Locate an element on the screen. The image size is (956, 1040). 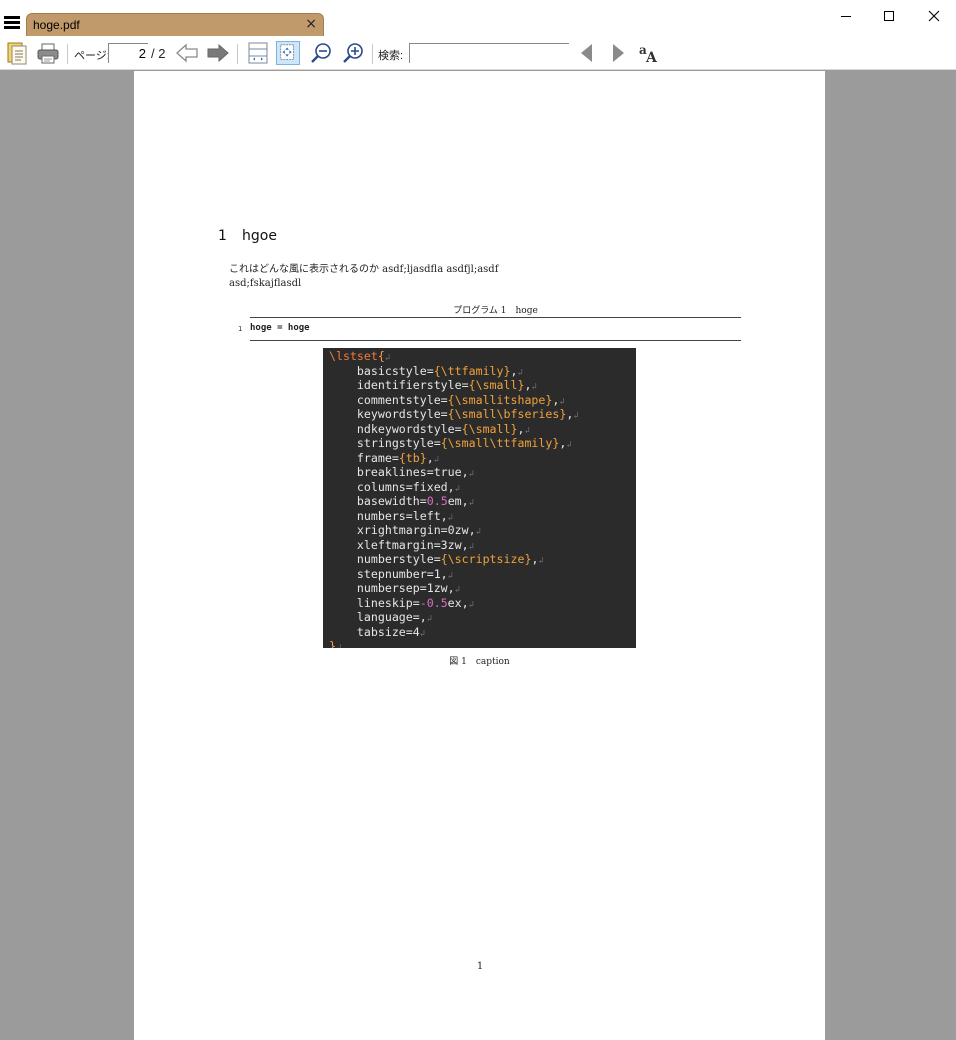
bookmarks-icon is located at coordinates (17, 53).